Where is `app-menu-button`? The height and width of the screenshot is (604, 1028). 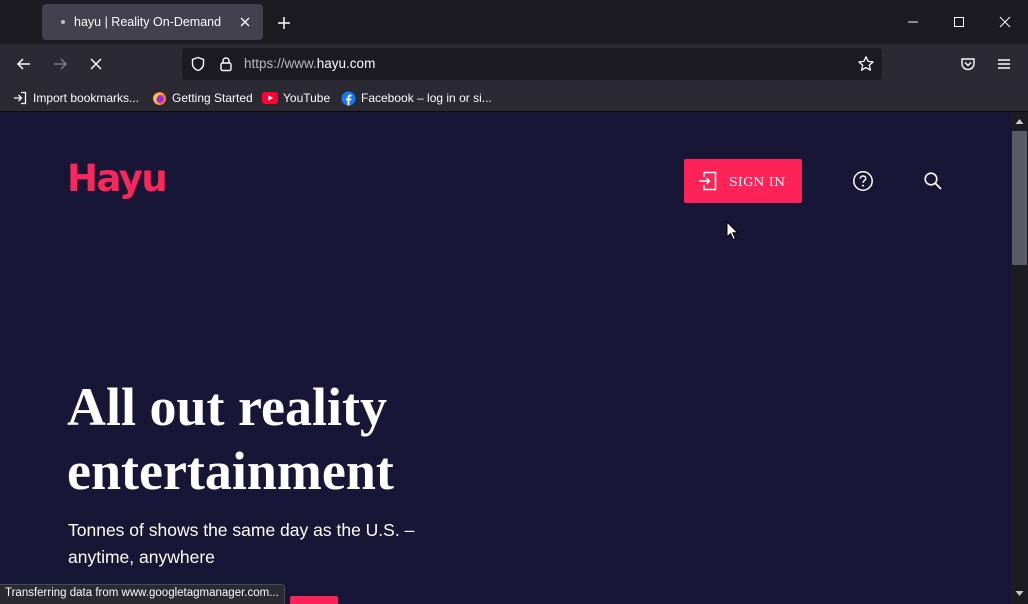
app-menu-button is located at coordinates (1004, 64).